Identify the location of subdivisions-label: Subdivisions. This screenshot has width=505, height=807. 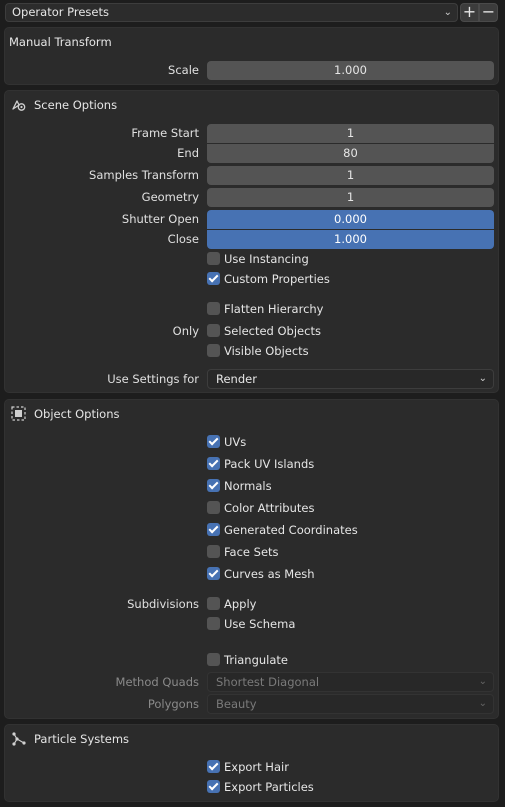
(163, 604).